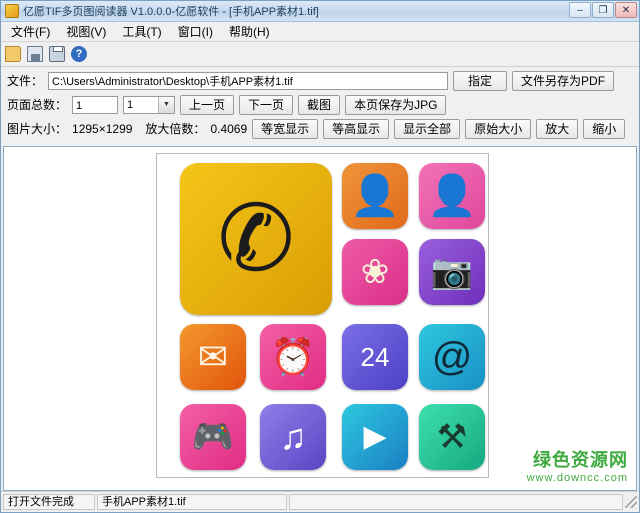 The height and width of the screenshot is (513, 640). I want to click on contact-male-icon: 👤, so click(375, 196).